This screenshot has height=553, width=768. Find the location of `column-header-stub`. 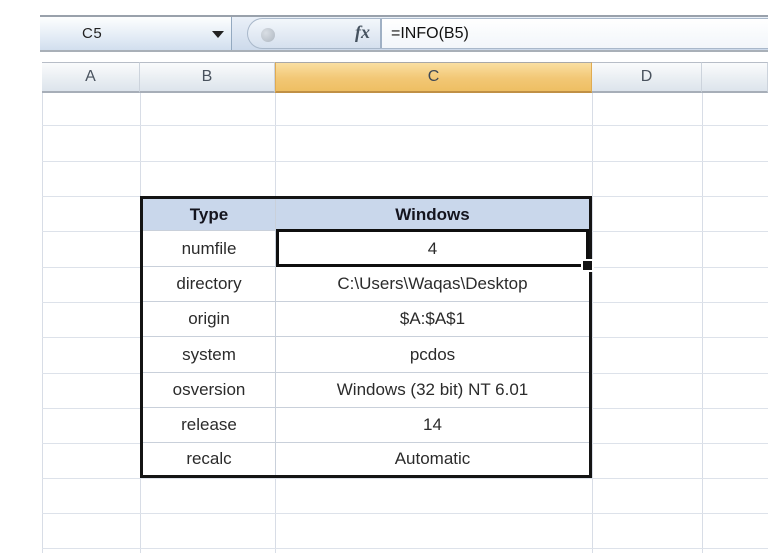

column-header-stub is located at coordinates (735, 77).